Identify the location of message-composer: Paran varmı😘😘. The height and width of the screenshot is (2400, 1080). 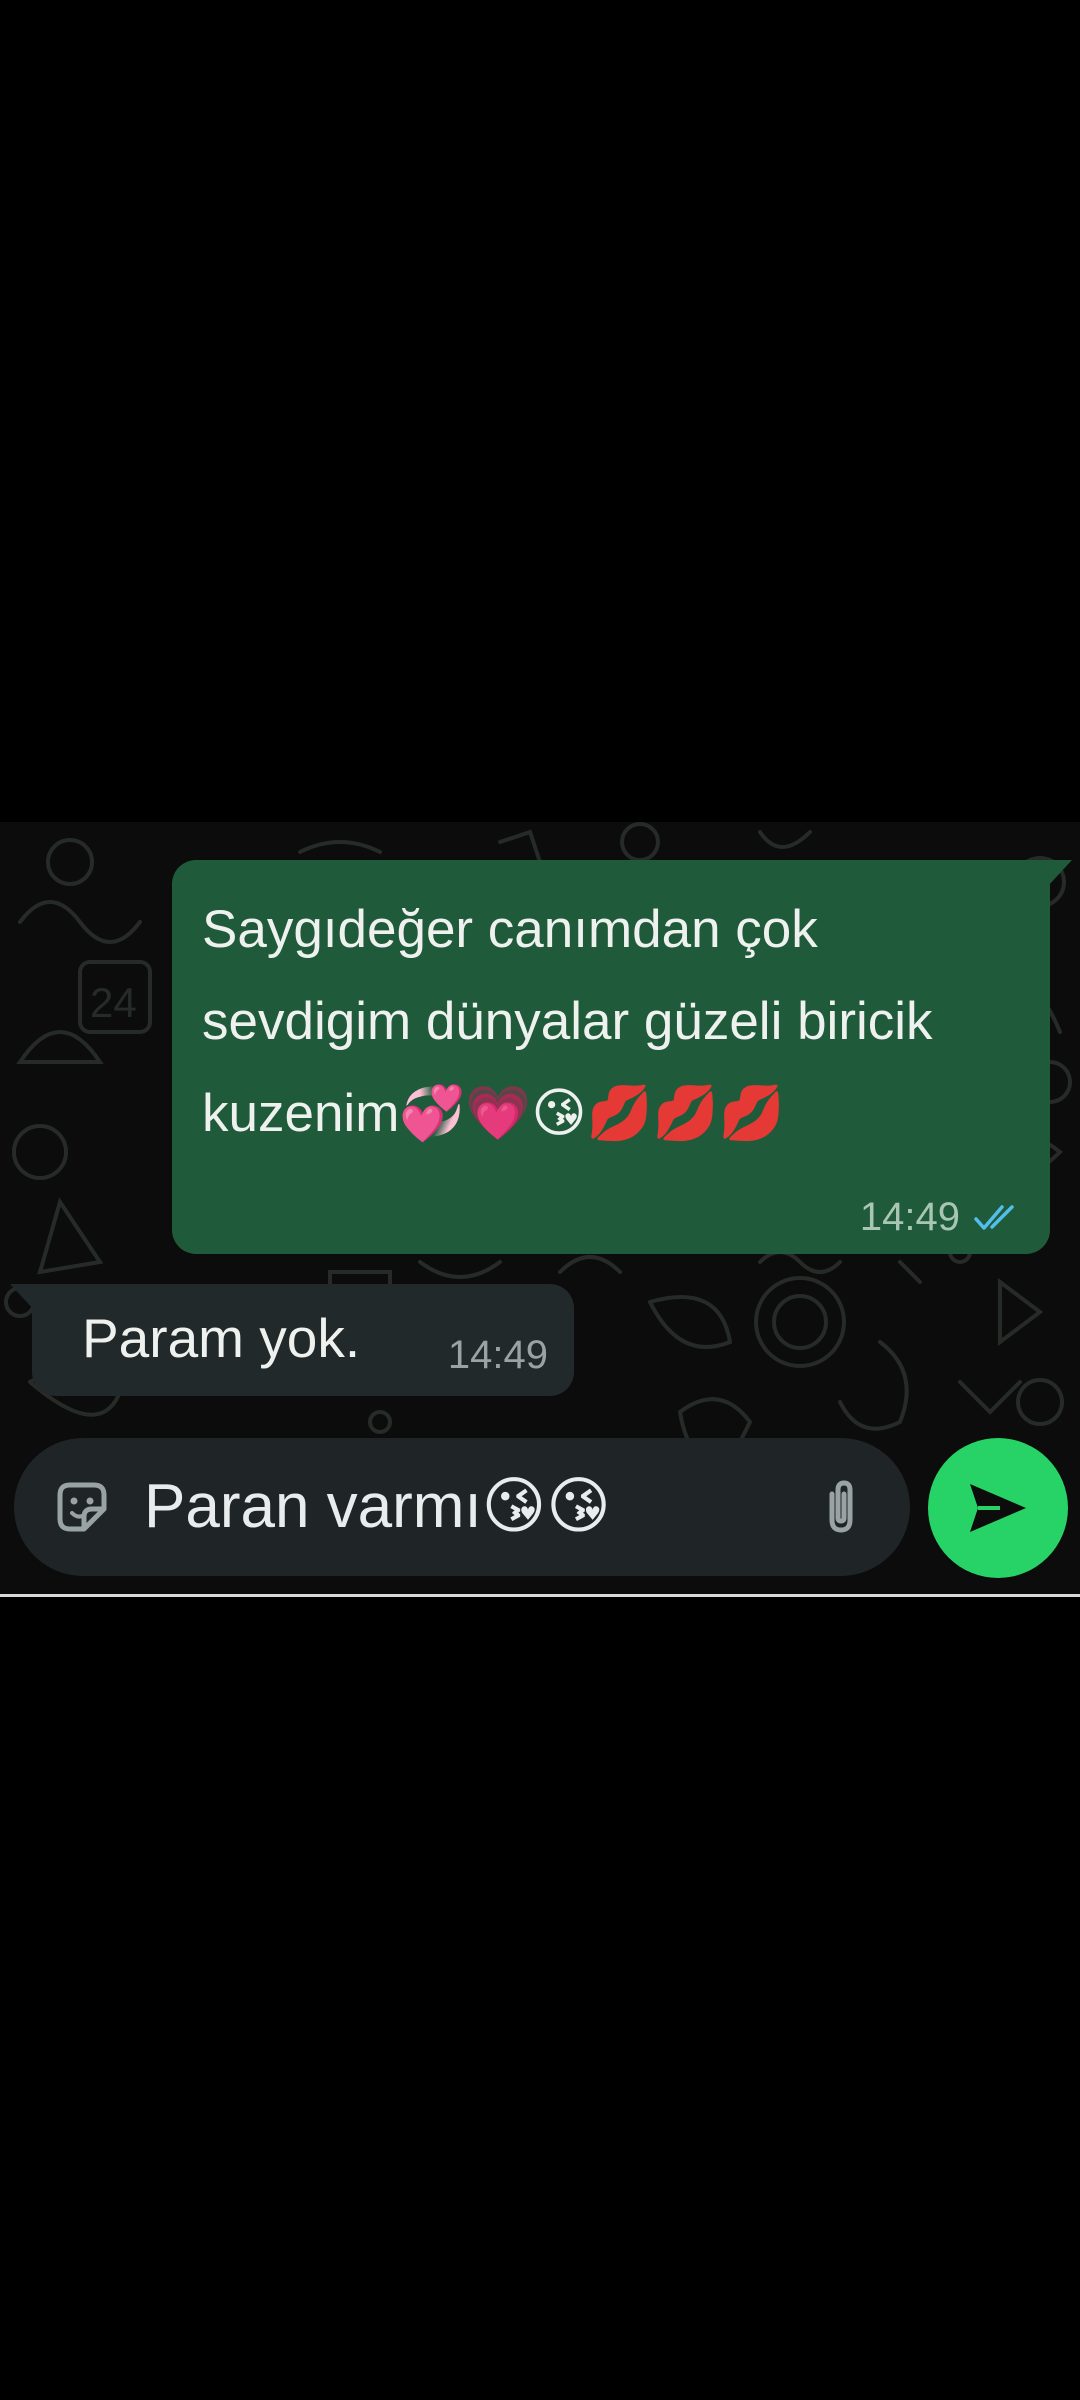
(462, 1507).